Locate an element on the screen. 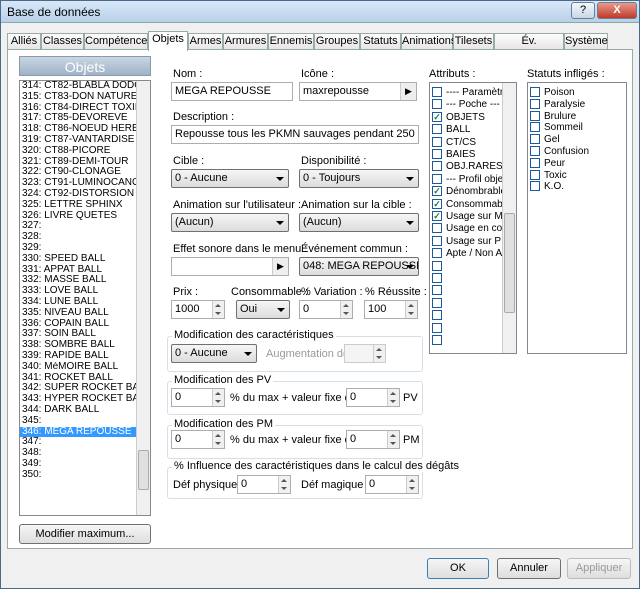 This screenshot has height=589, width=640. attribute-item: BAIES is located at coordinates (453, 154).